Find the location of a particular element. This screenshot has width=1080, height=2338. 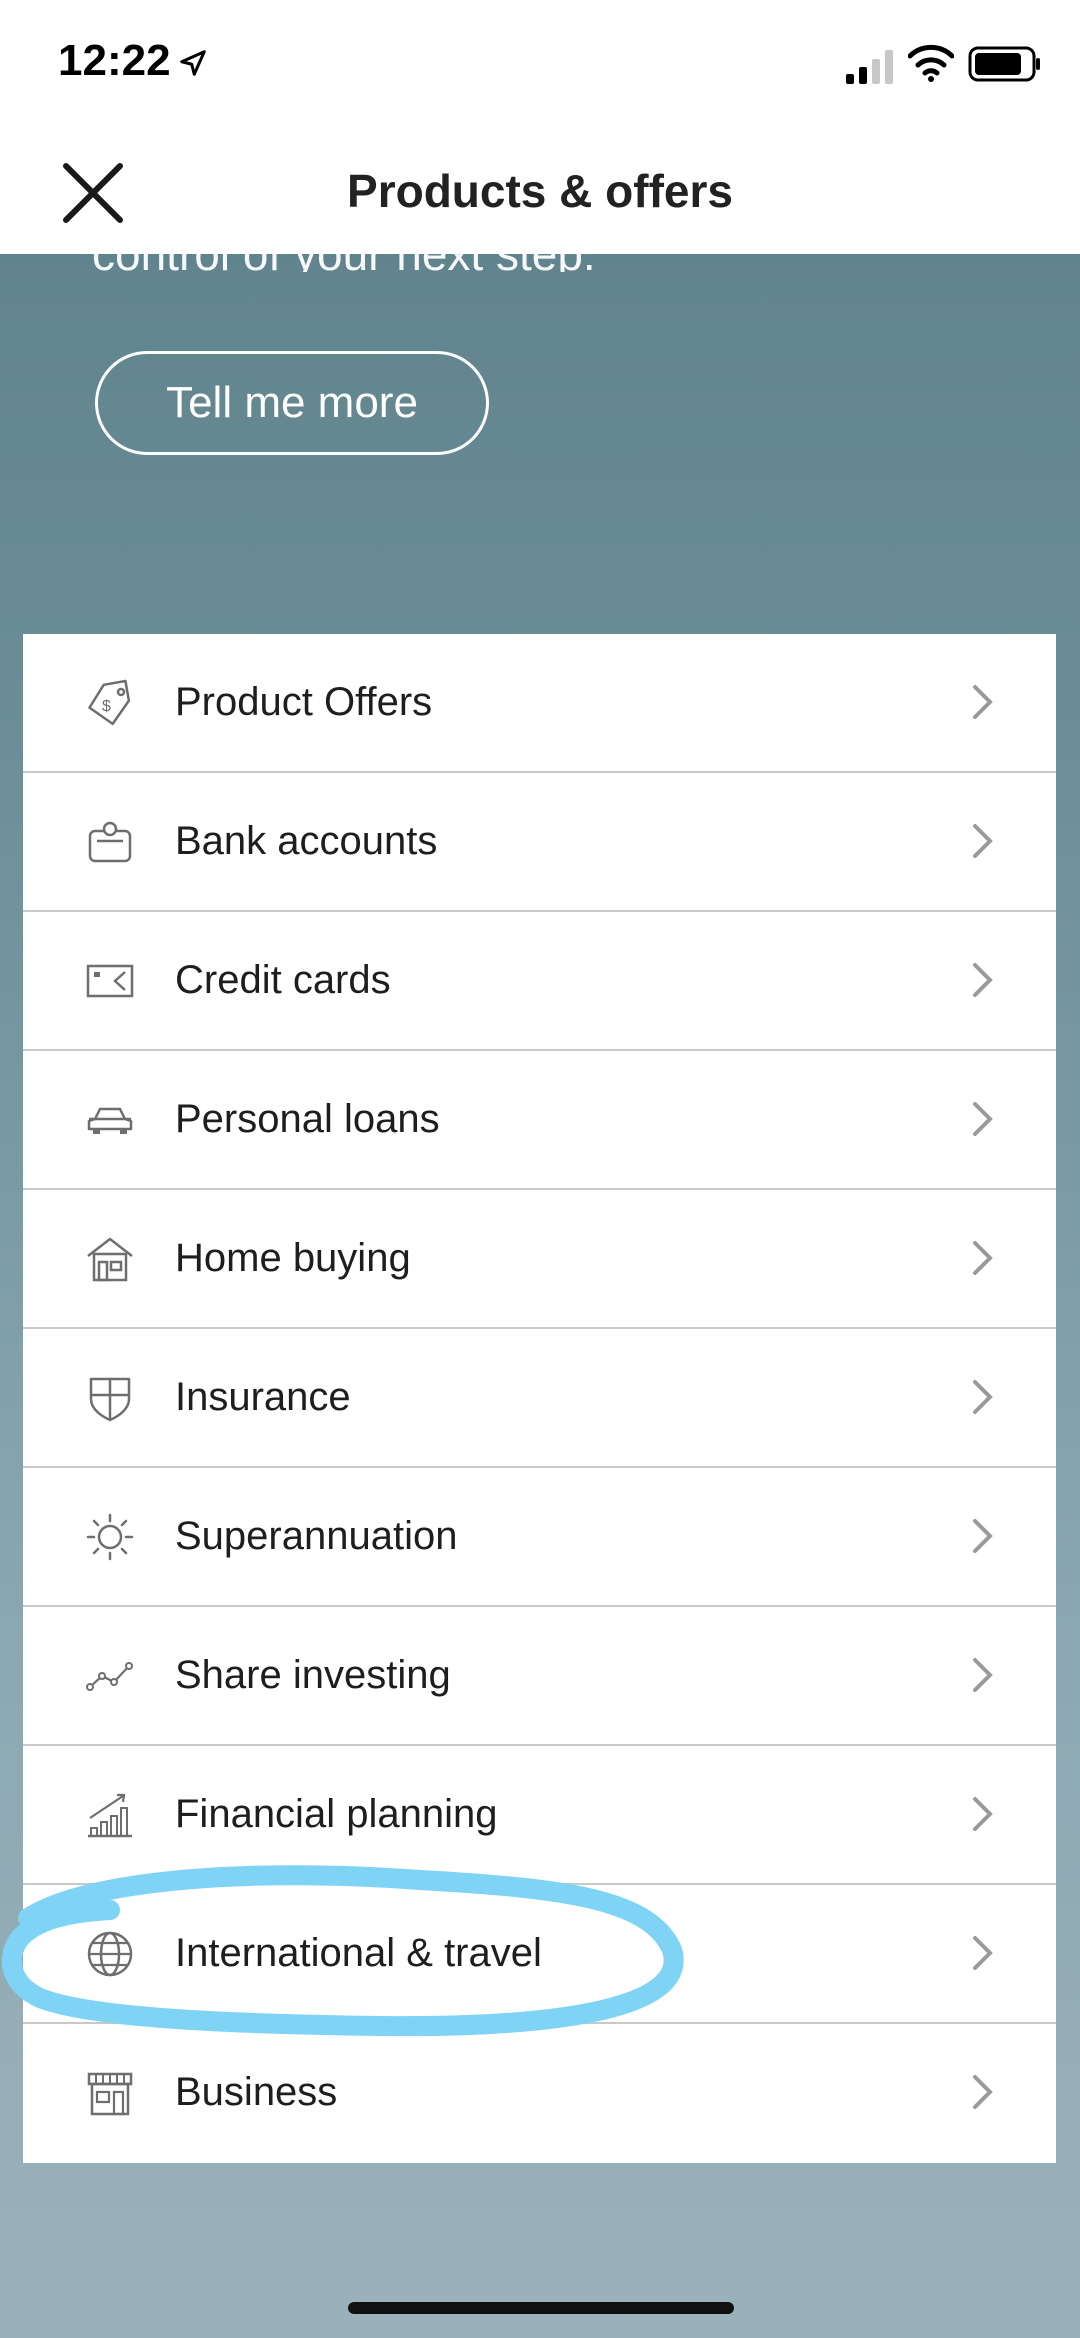

menu-label: Insurance is located at coordinates (263, 1397).